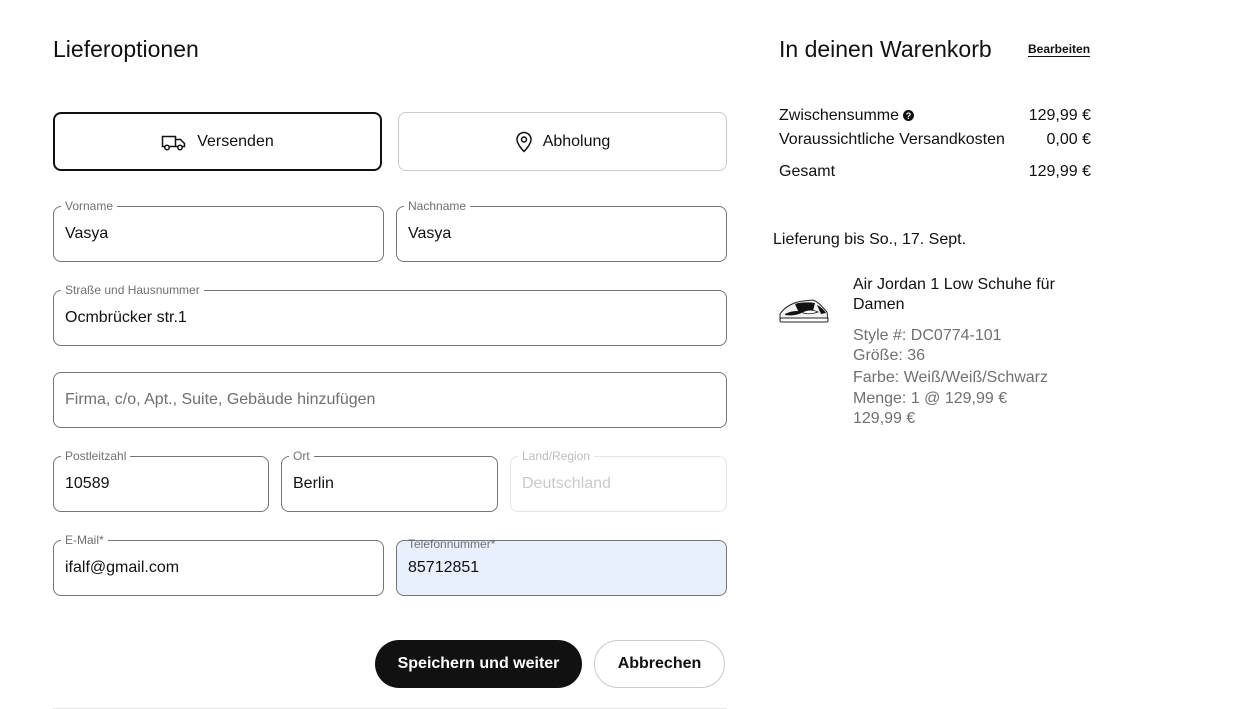 This screenshot has height=709, width=1241. Describe the element at coordinates (566, 483) in the screenshot. I see `country-value: Deutschland` at that location.